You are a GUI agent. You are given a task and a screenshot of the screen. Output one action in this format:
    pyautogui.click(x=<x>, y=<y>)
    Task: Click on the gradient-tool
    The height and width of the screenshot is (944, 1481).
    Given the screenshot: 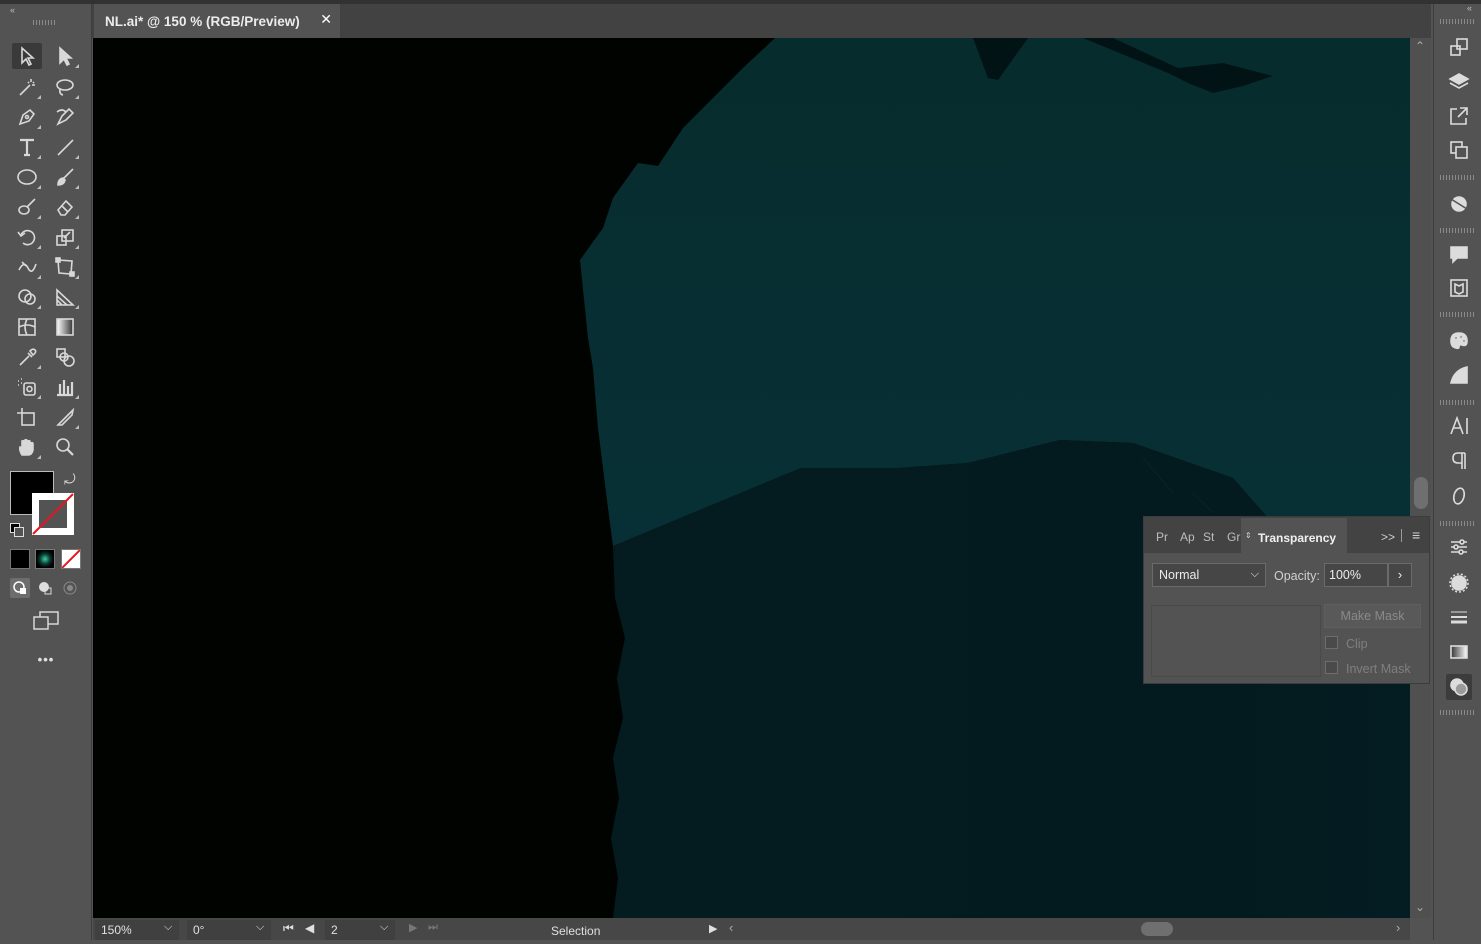 What is the action you would take?
    pyautogui.click(x=65, y=327)
    